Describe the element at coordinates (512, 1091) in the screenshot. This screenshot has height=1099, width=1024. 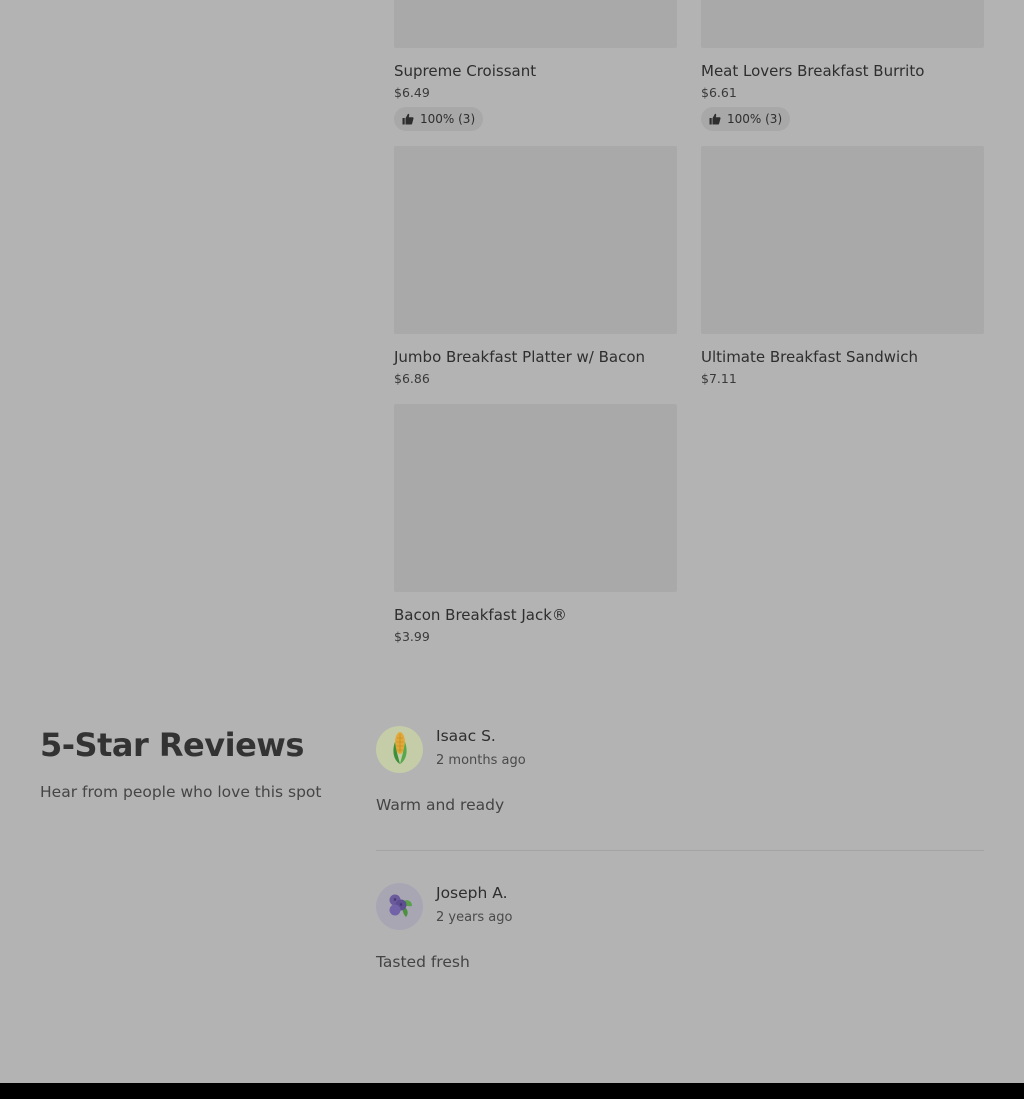
I see `footer-bar` at that location.